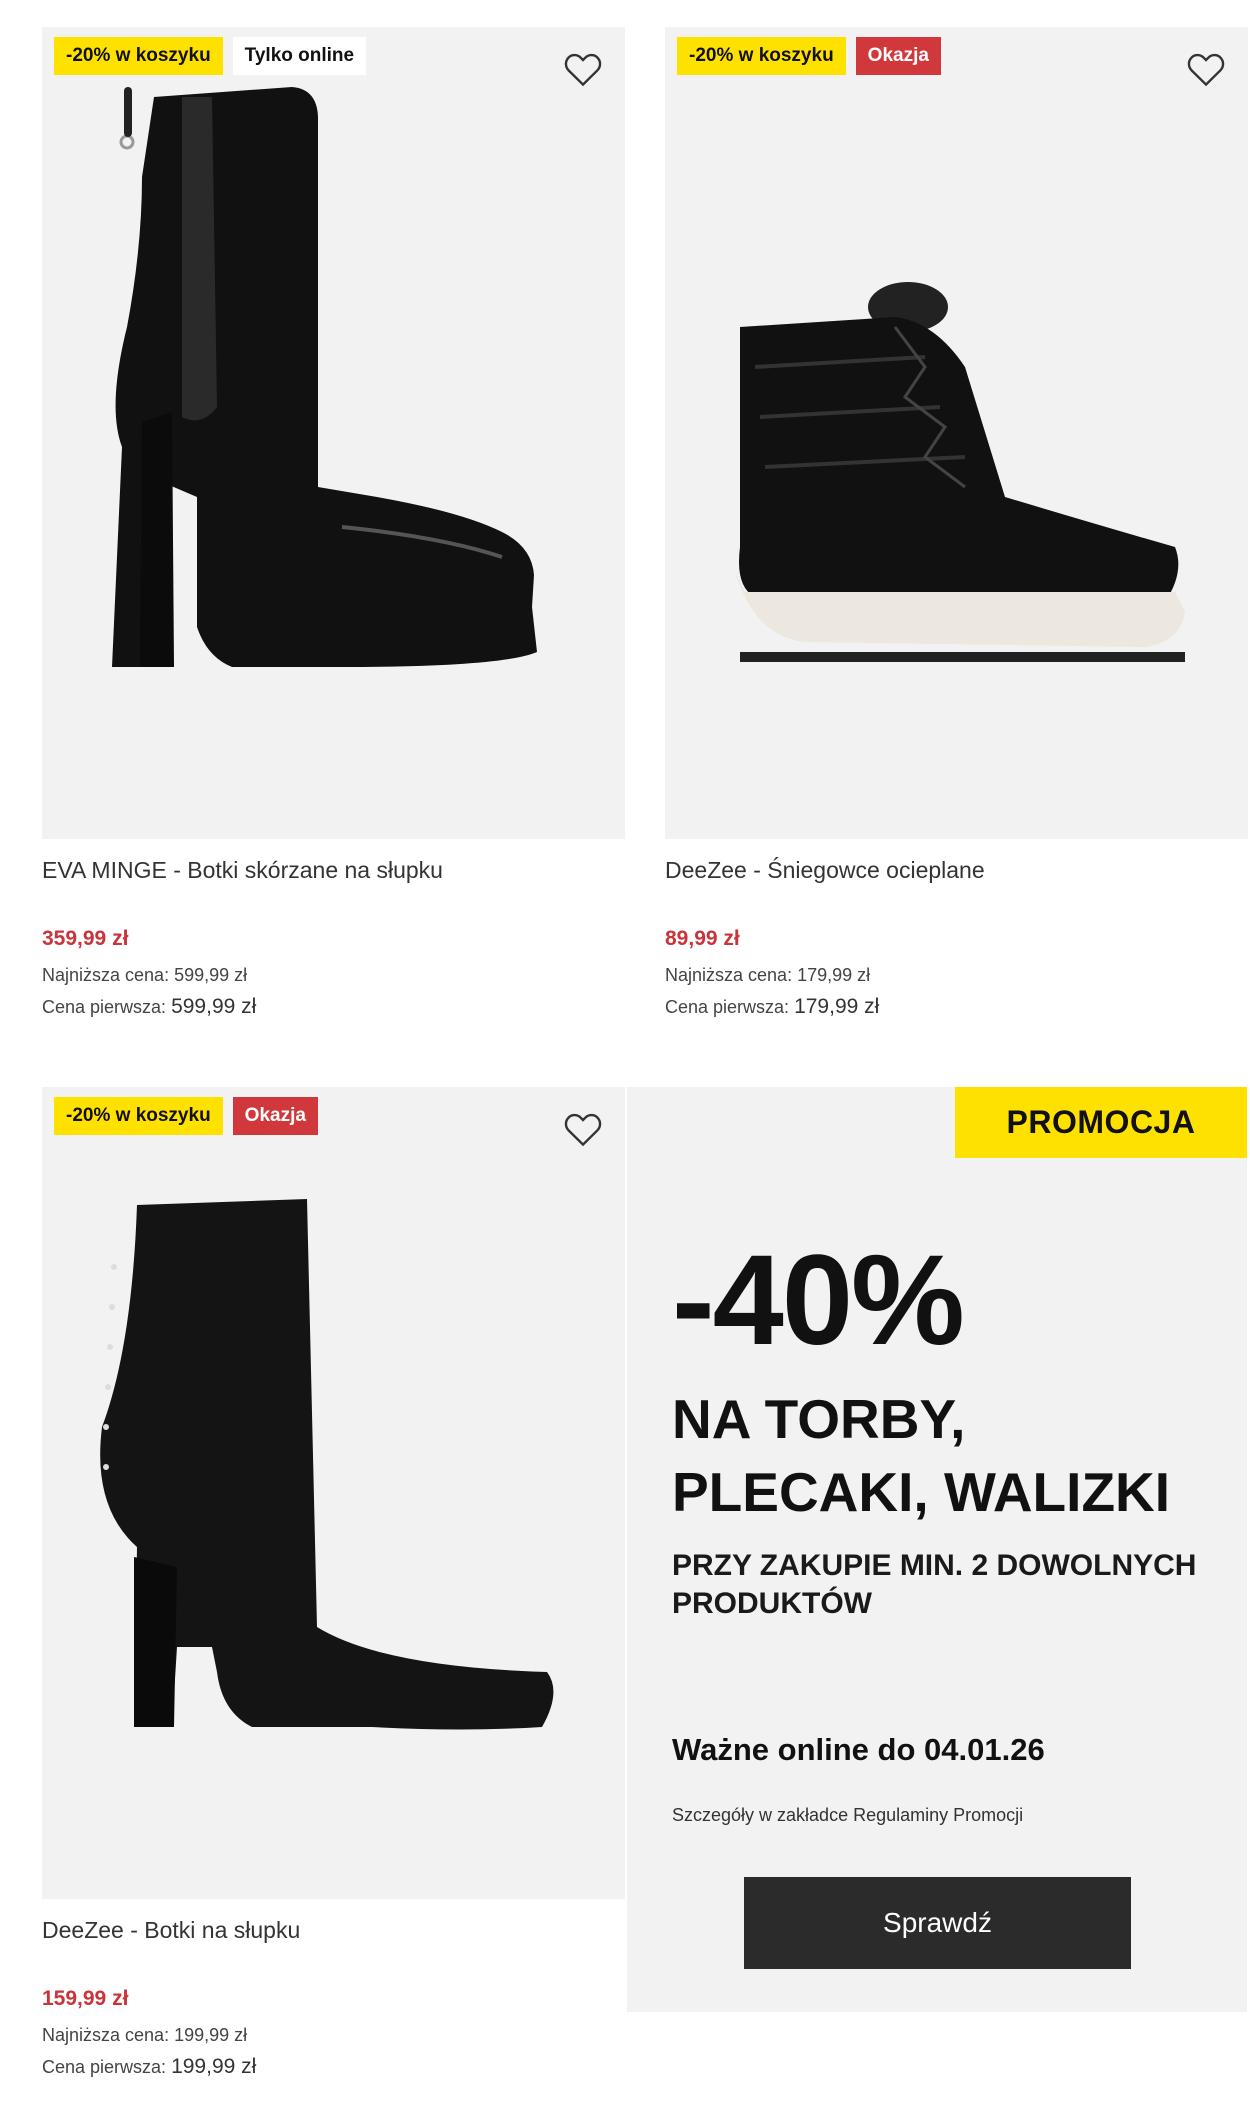  What do you see at coordinates (702, 938) in the screenshot?
I see `product-price: 89,99 zł` at bounding box center [702, 938].